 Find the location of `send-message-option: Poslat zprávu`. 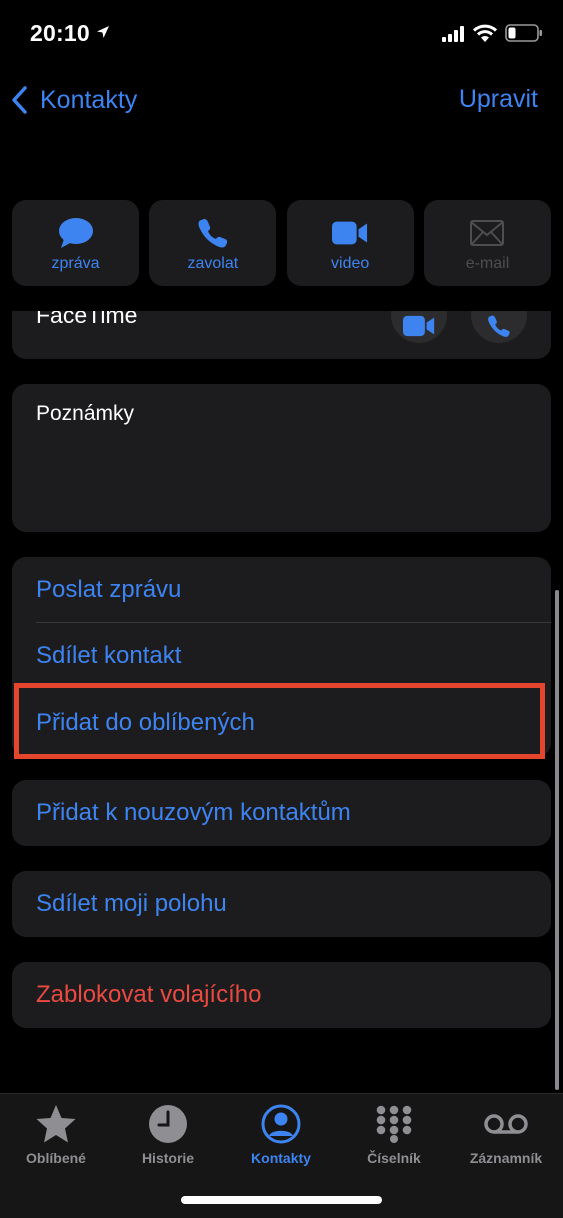

send-message-option: Poslat zprávu is located at coordinates (281, 590).